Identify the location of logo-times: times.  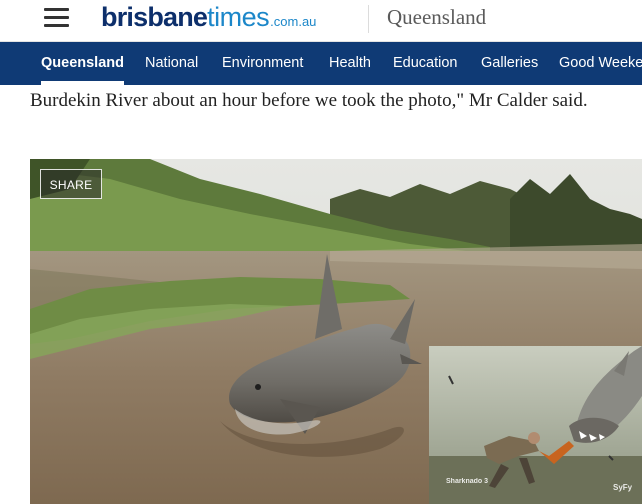
(238, 17).